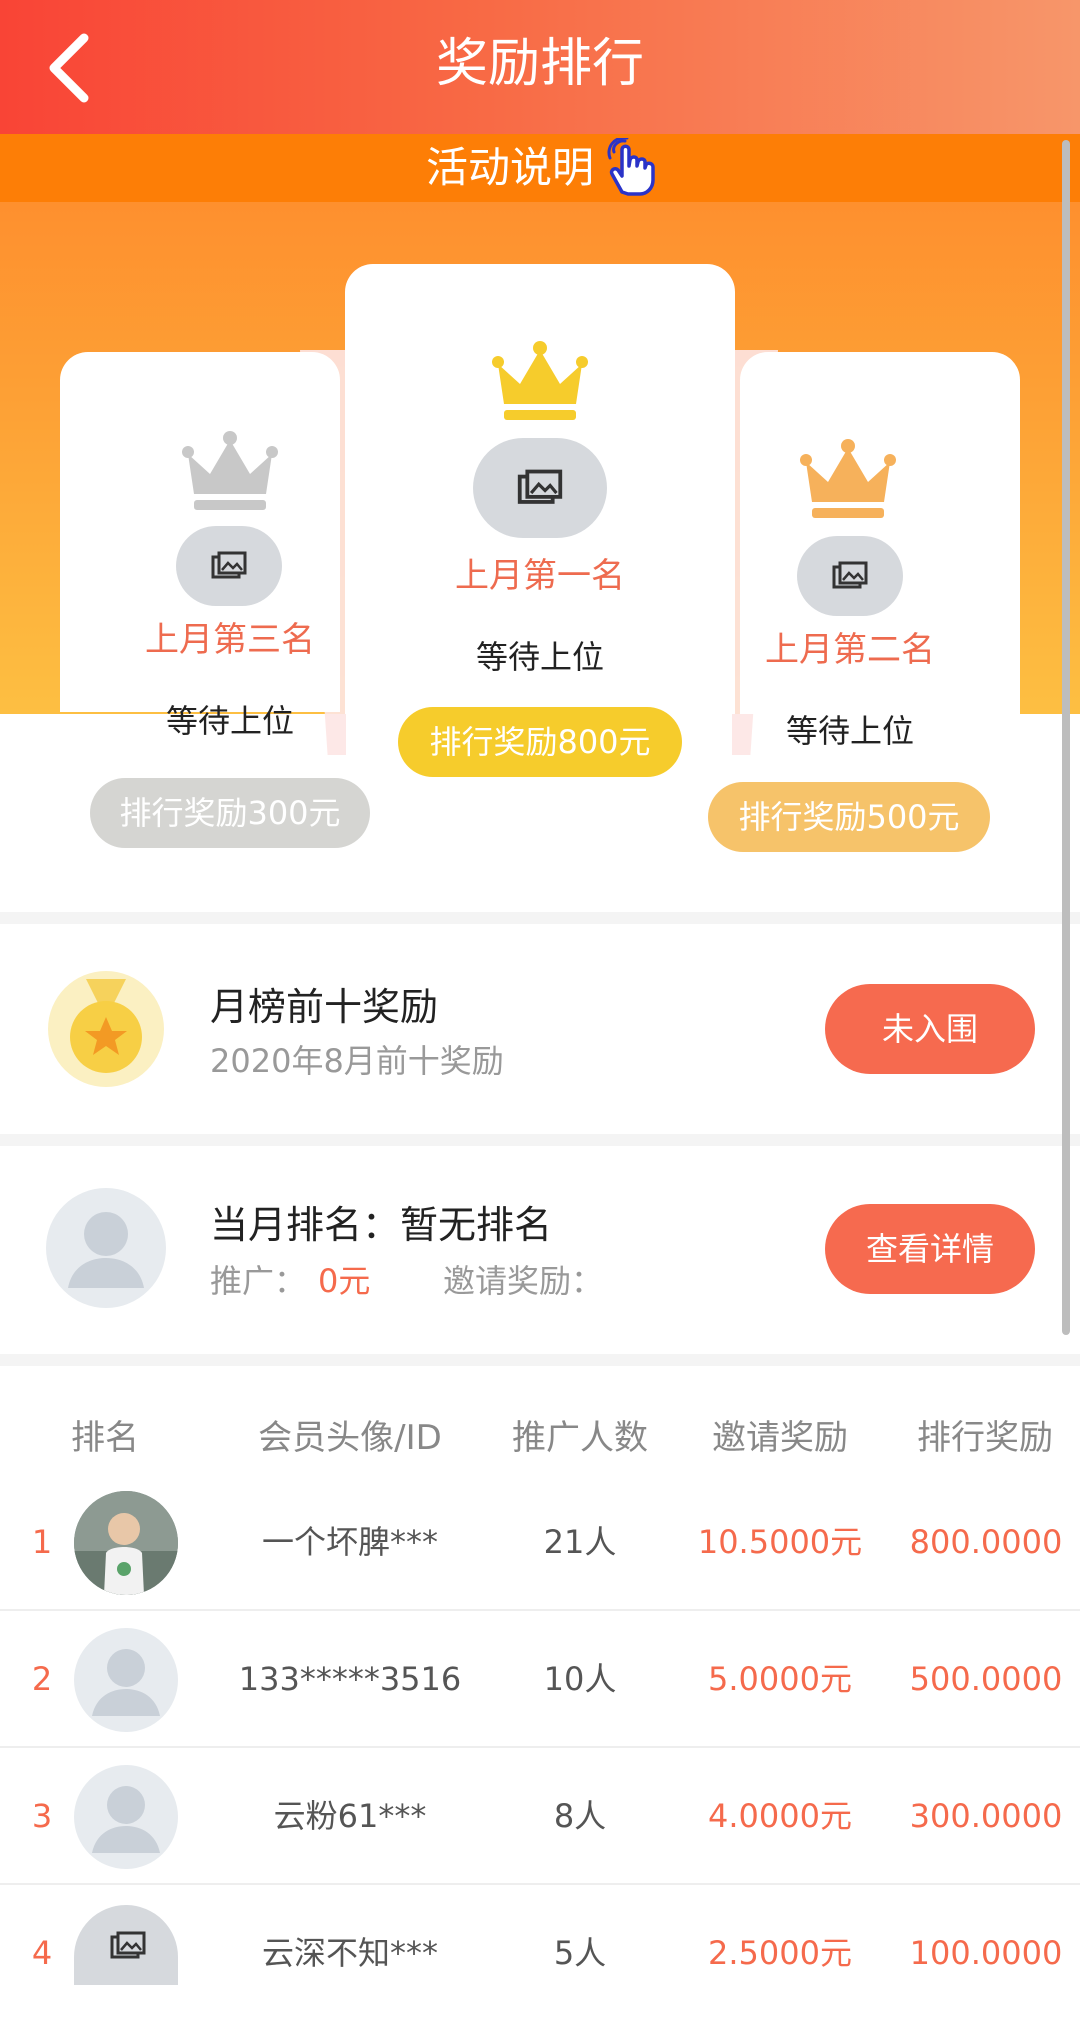 The height and width of the screenshot is (2043, 1080). Describe the element at coordinates (631, 167) in the screenshot. I see `pointing-hand-icon` at that location.